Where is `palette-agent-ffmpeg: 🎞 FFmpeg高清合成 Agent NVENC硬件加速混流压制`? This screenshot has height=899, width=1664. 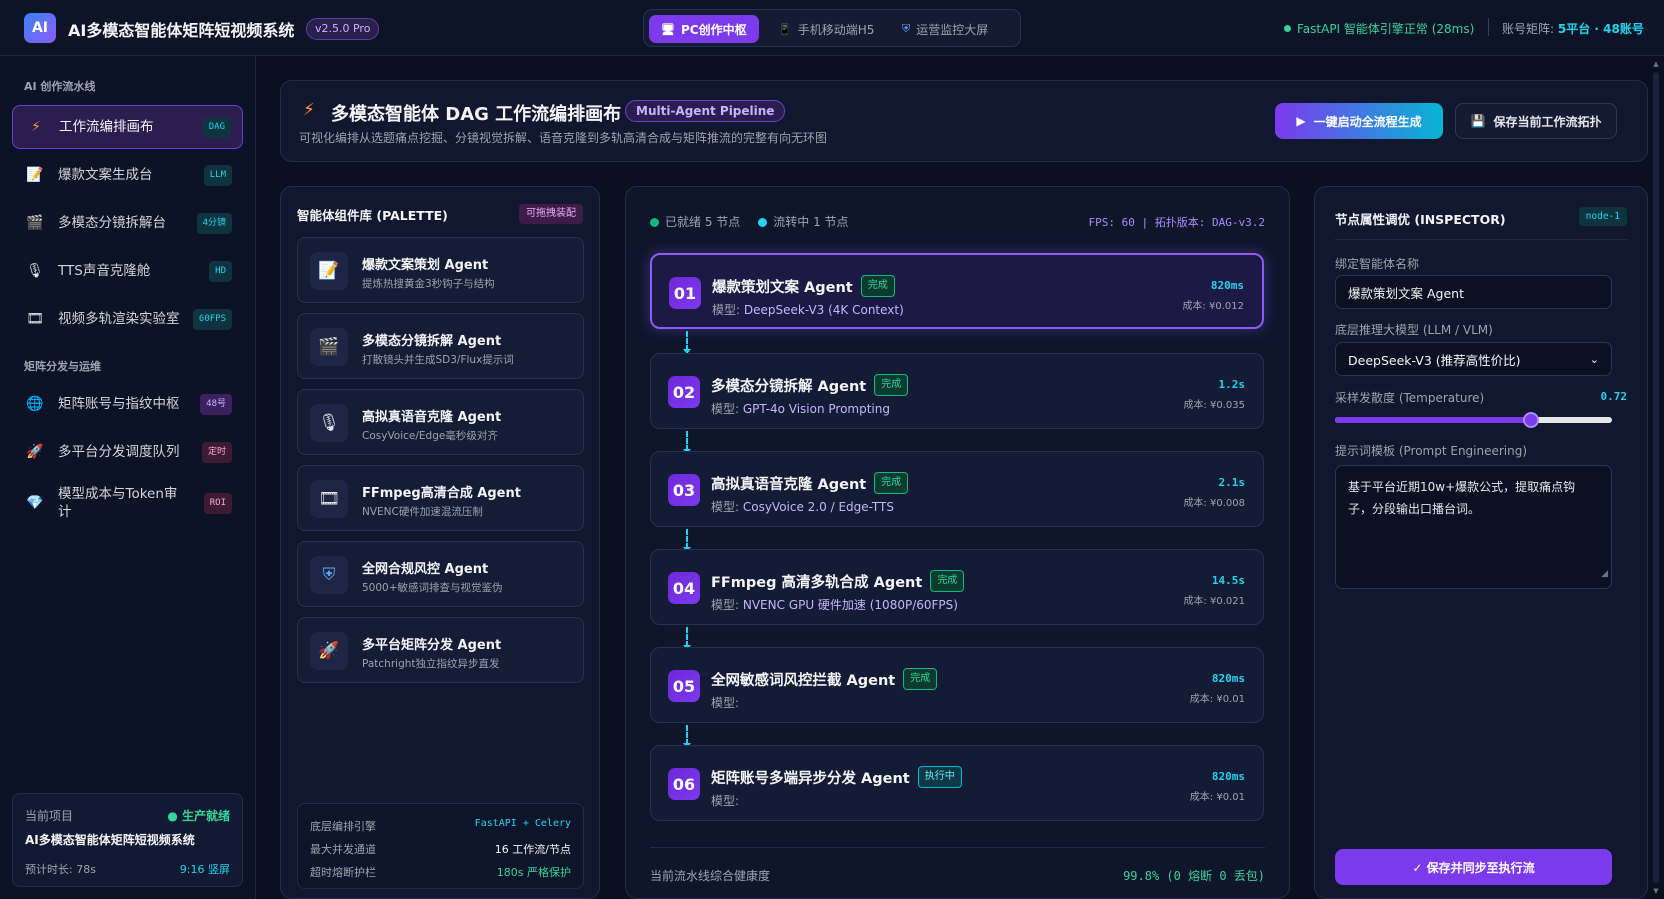
palette-agent-ffmpeg: 🎞 FFmpeg高清合成 Agent NVENC硬件加速混流压制 is located at coordinates (440, 498).